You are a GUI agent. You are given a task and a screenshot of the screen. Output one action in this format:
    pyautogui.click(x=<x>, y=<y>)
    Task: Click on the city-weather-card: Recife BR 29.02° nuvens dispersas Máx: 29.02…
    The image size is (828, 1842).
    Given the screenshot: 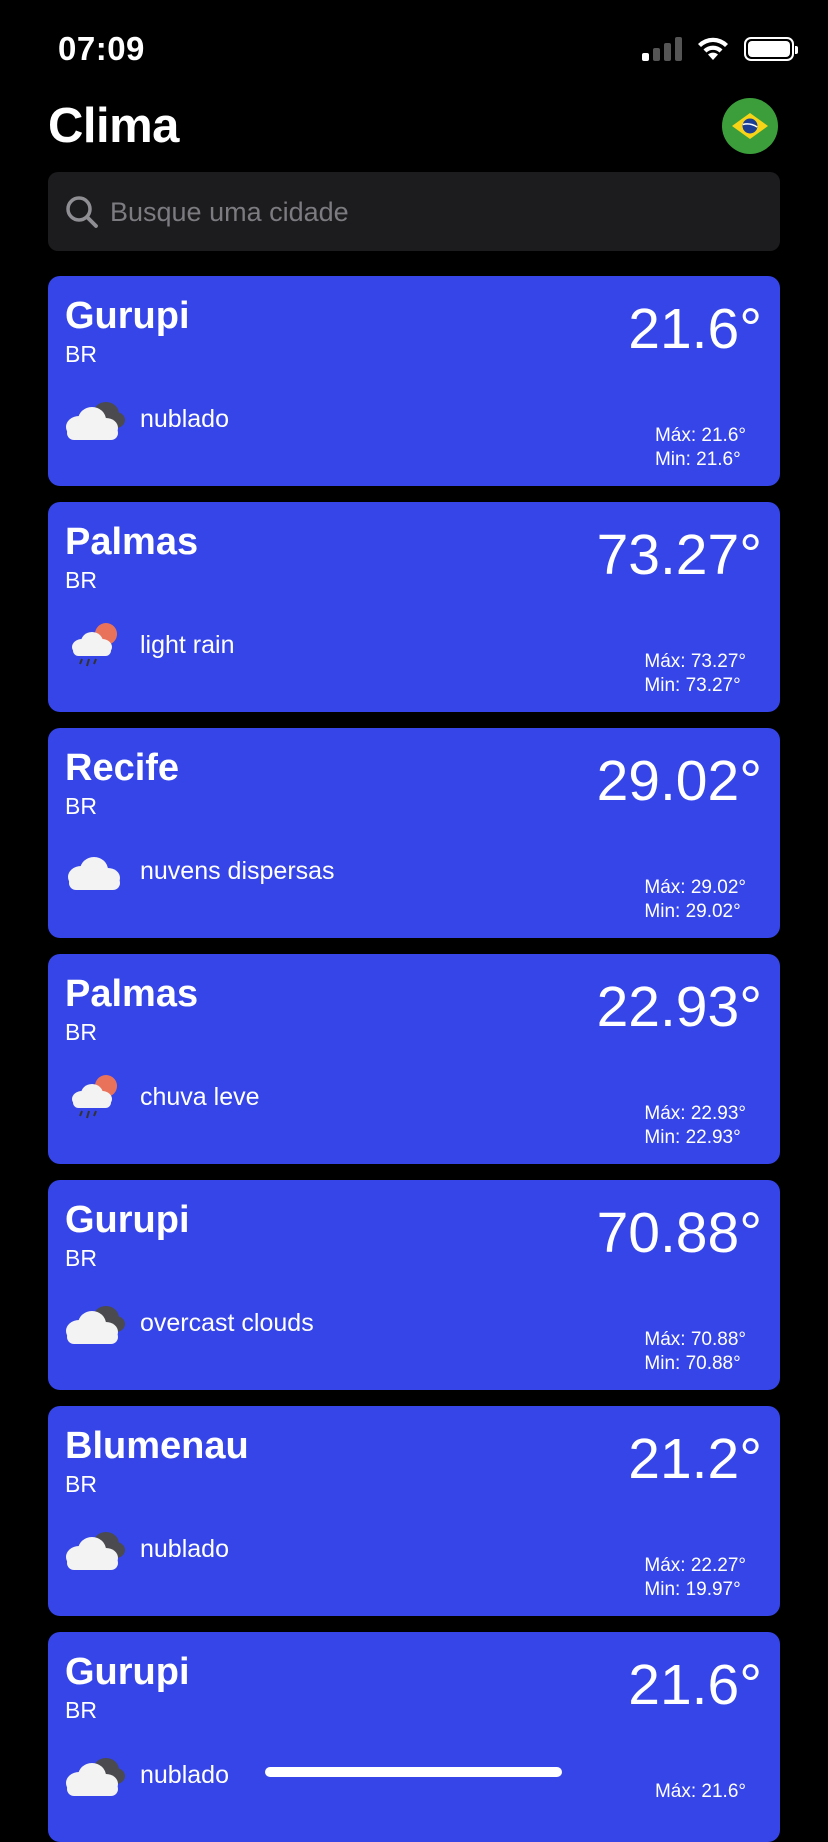 What is the action you would take?
    pyautogui.click(x=414, y=833)
    